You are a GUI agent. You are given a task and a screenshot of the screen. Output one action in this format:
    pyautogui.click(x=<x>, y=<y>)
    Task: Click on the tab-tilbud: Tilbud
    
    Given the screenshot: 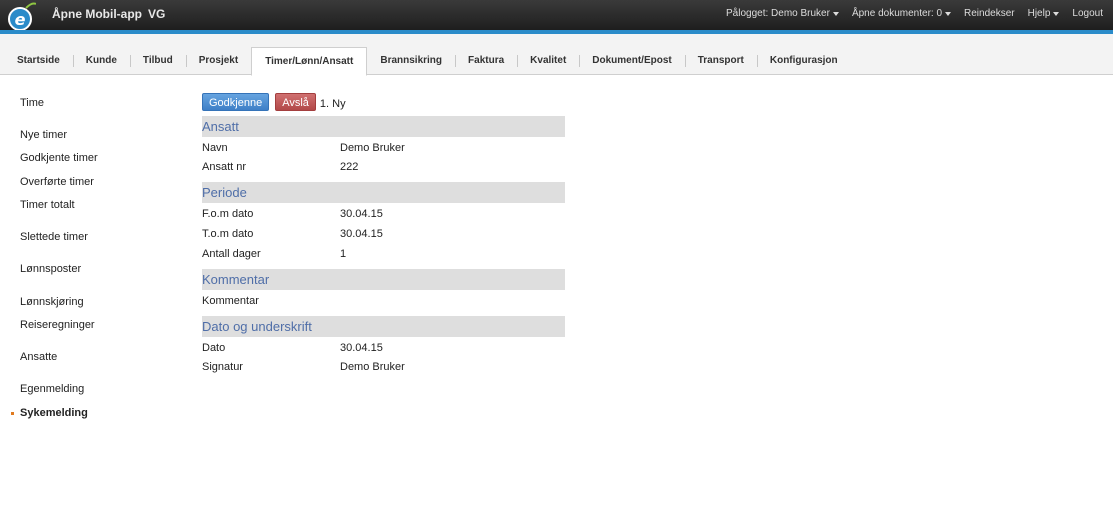 What is the action you would take?
    pyautogui.click(x=157, y=61)
    